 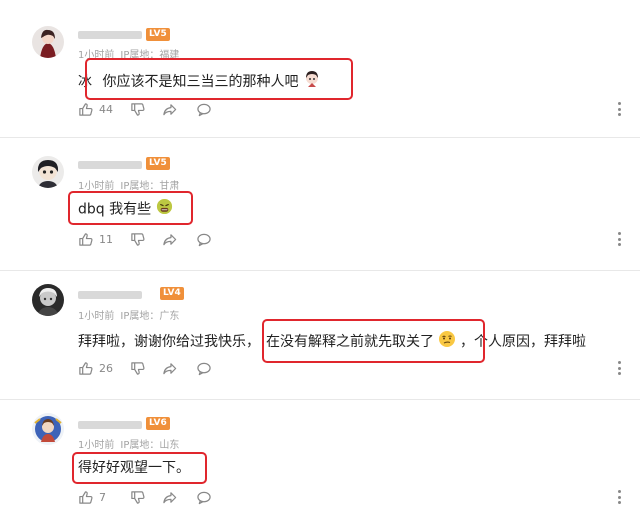 I want to click on like-count: 44, so click(x=106, y=109).